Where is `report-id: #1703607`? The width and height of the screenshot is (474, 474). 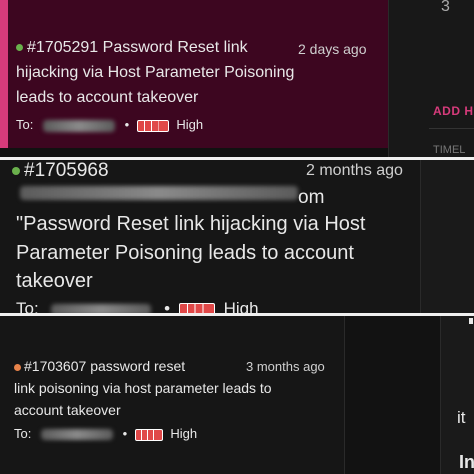 report-id: #1703607 is located at coordinates (55, 366).